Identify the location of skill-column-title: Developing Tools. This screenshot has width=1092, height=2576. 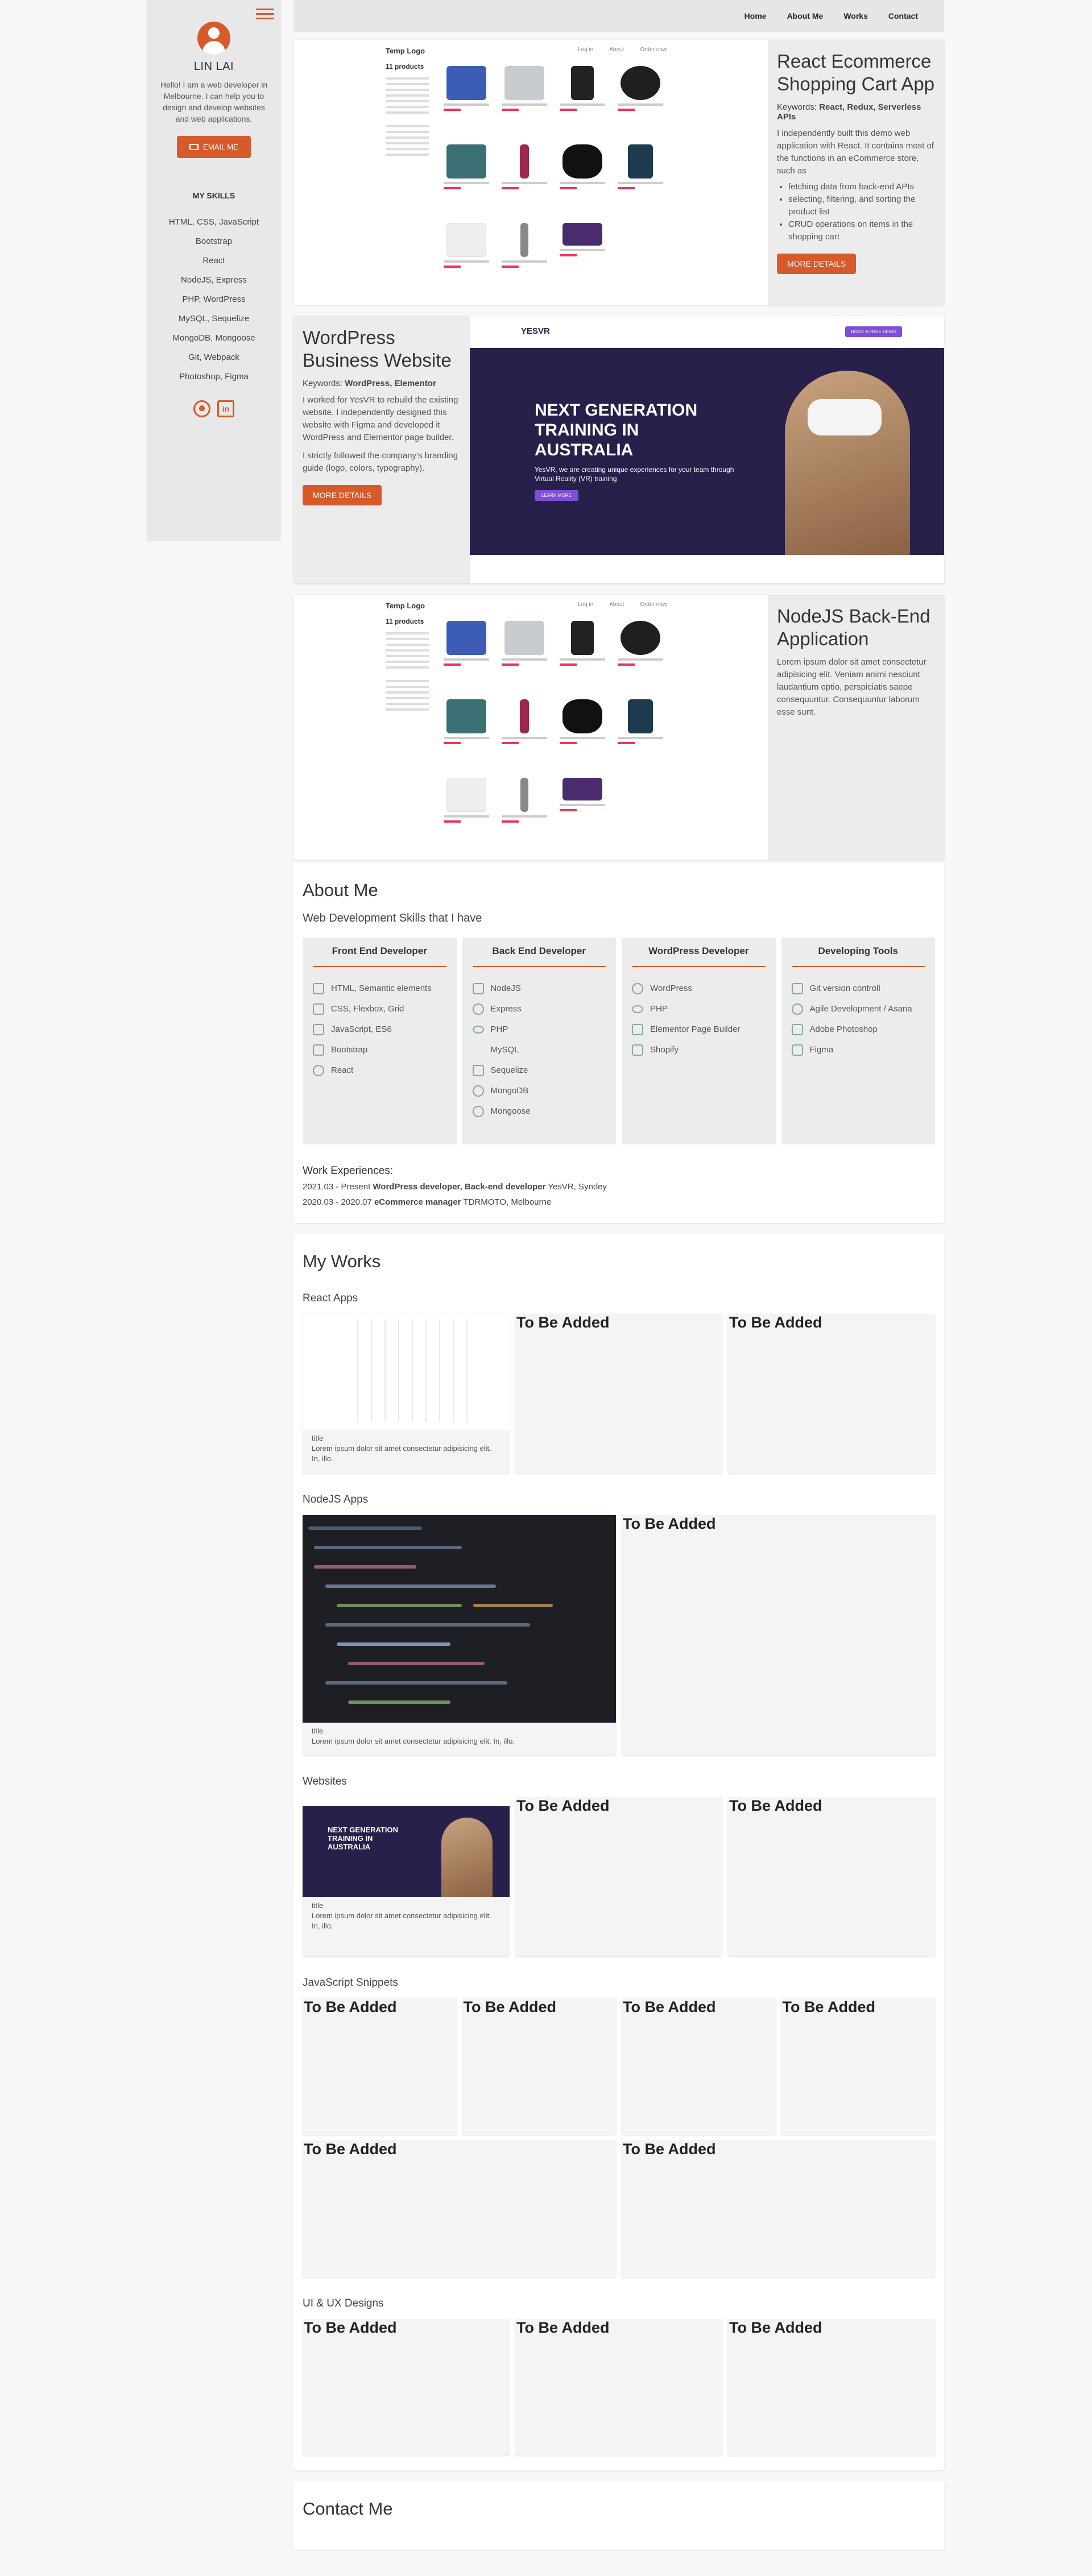
(858, 956).